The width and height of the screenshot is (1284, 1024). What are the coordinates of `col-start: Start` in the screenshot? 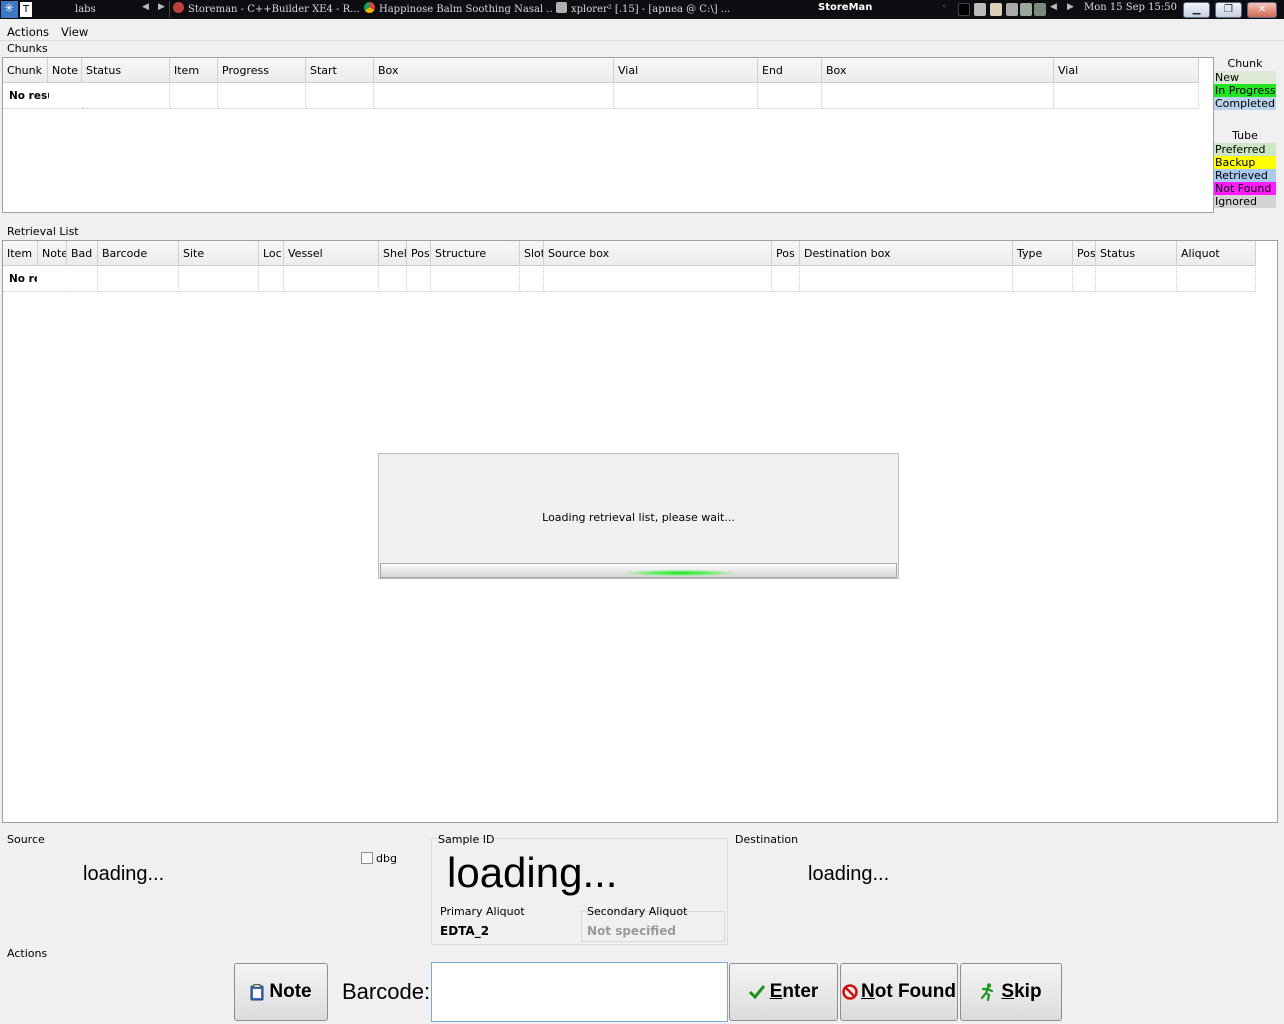 It's located at (340, 70).